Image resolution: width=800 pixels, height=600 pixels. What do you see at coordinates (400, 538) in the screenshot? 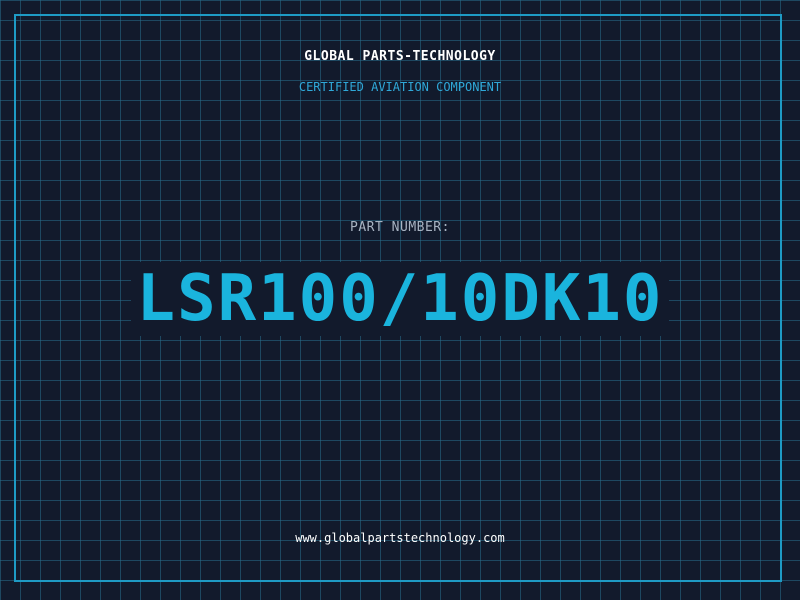
I see `website-url: www.globalpartstechnology.com` at bounding box center [400, 538].